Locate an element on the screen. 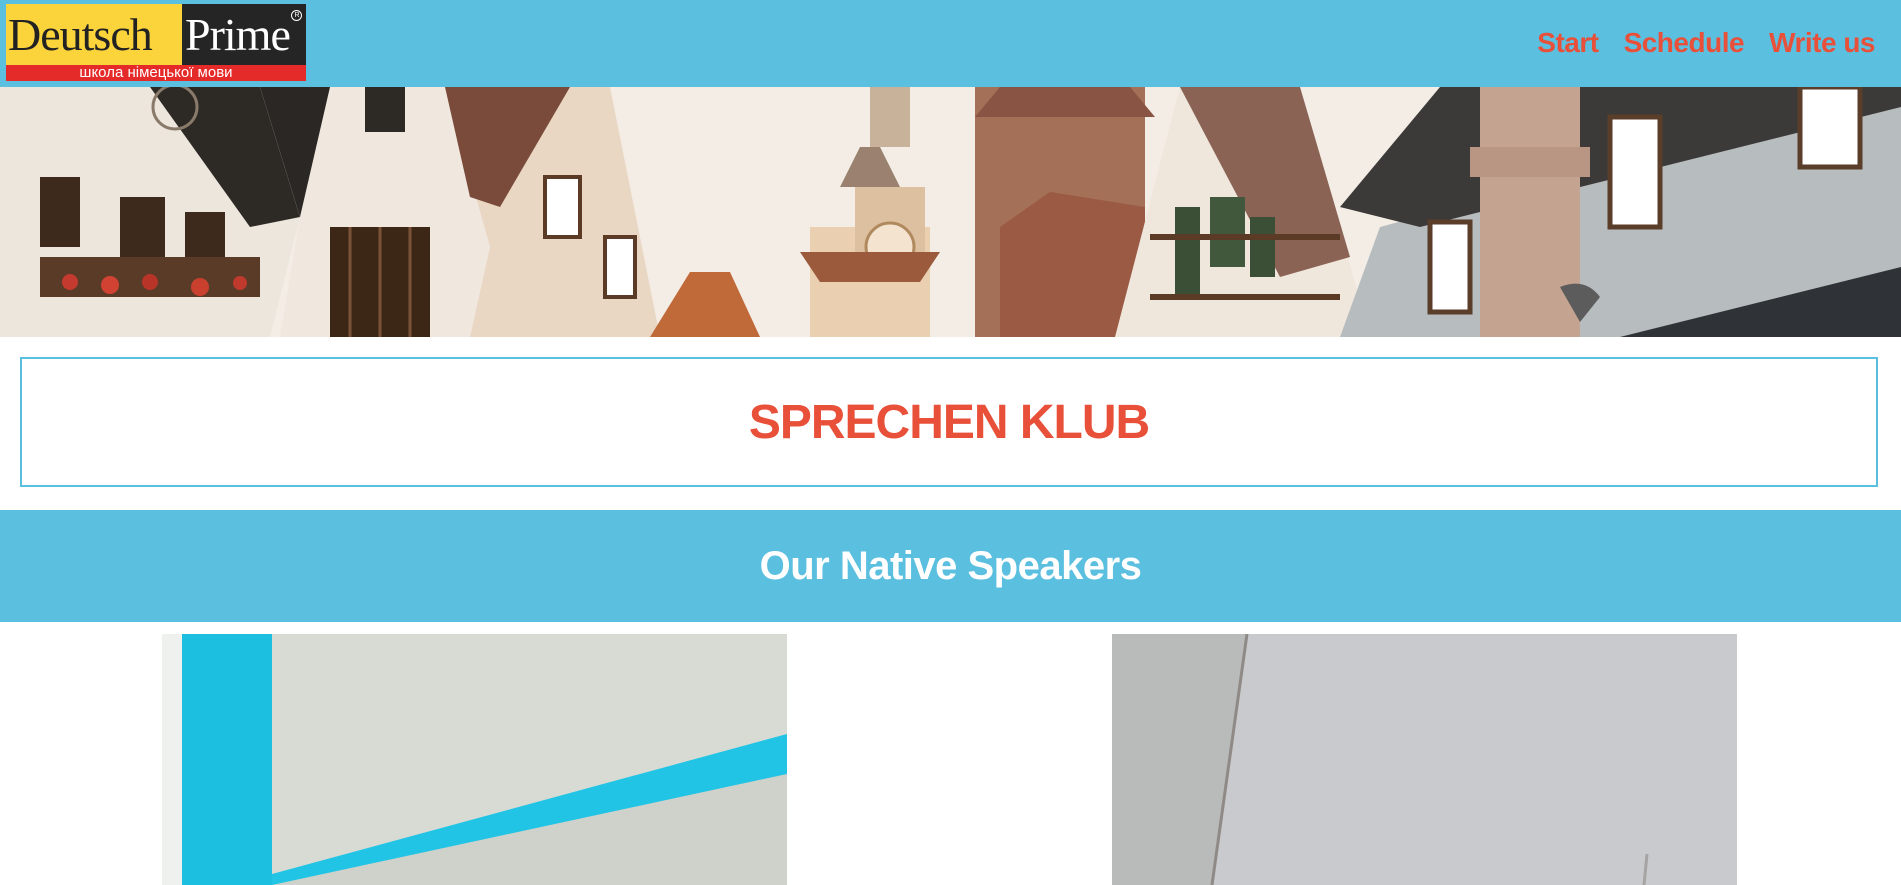 The height and width of the screenshot is (885, 1901). speaker-photo-right-image is located at coordinates (1424, 759).